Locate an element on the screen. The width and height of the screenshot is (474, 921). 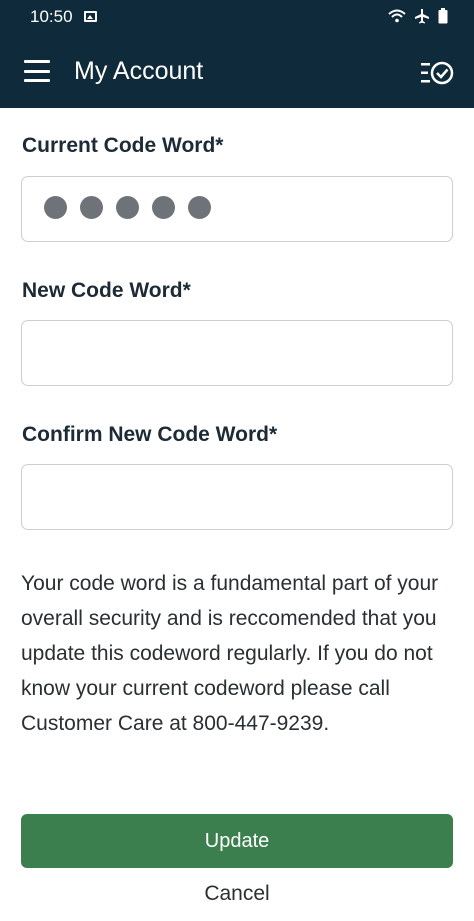
airplane-icon is located at coordinates (422, 16).